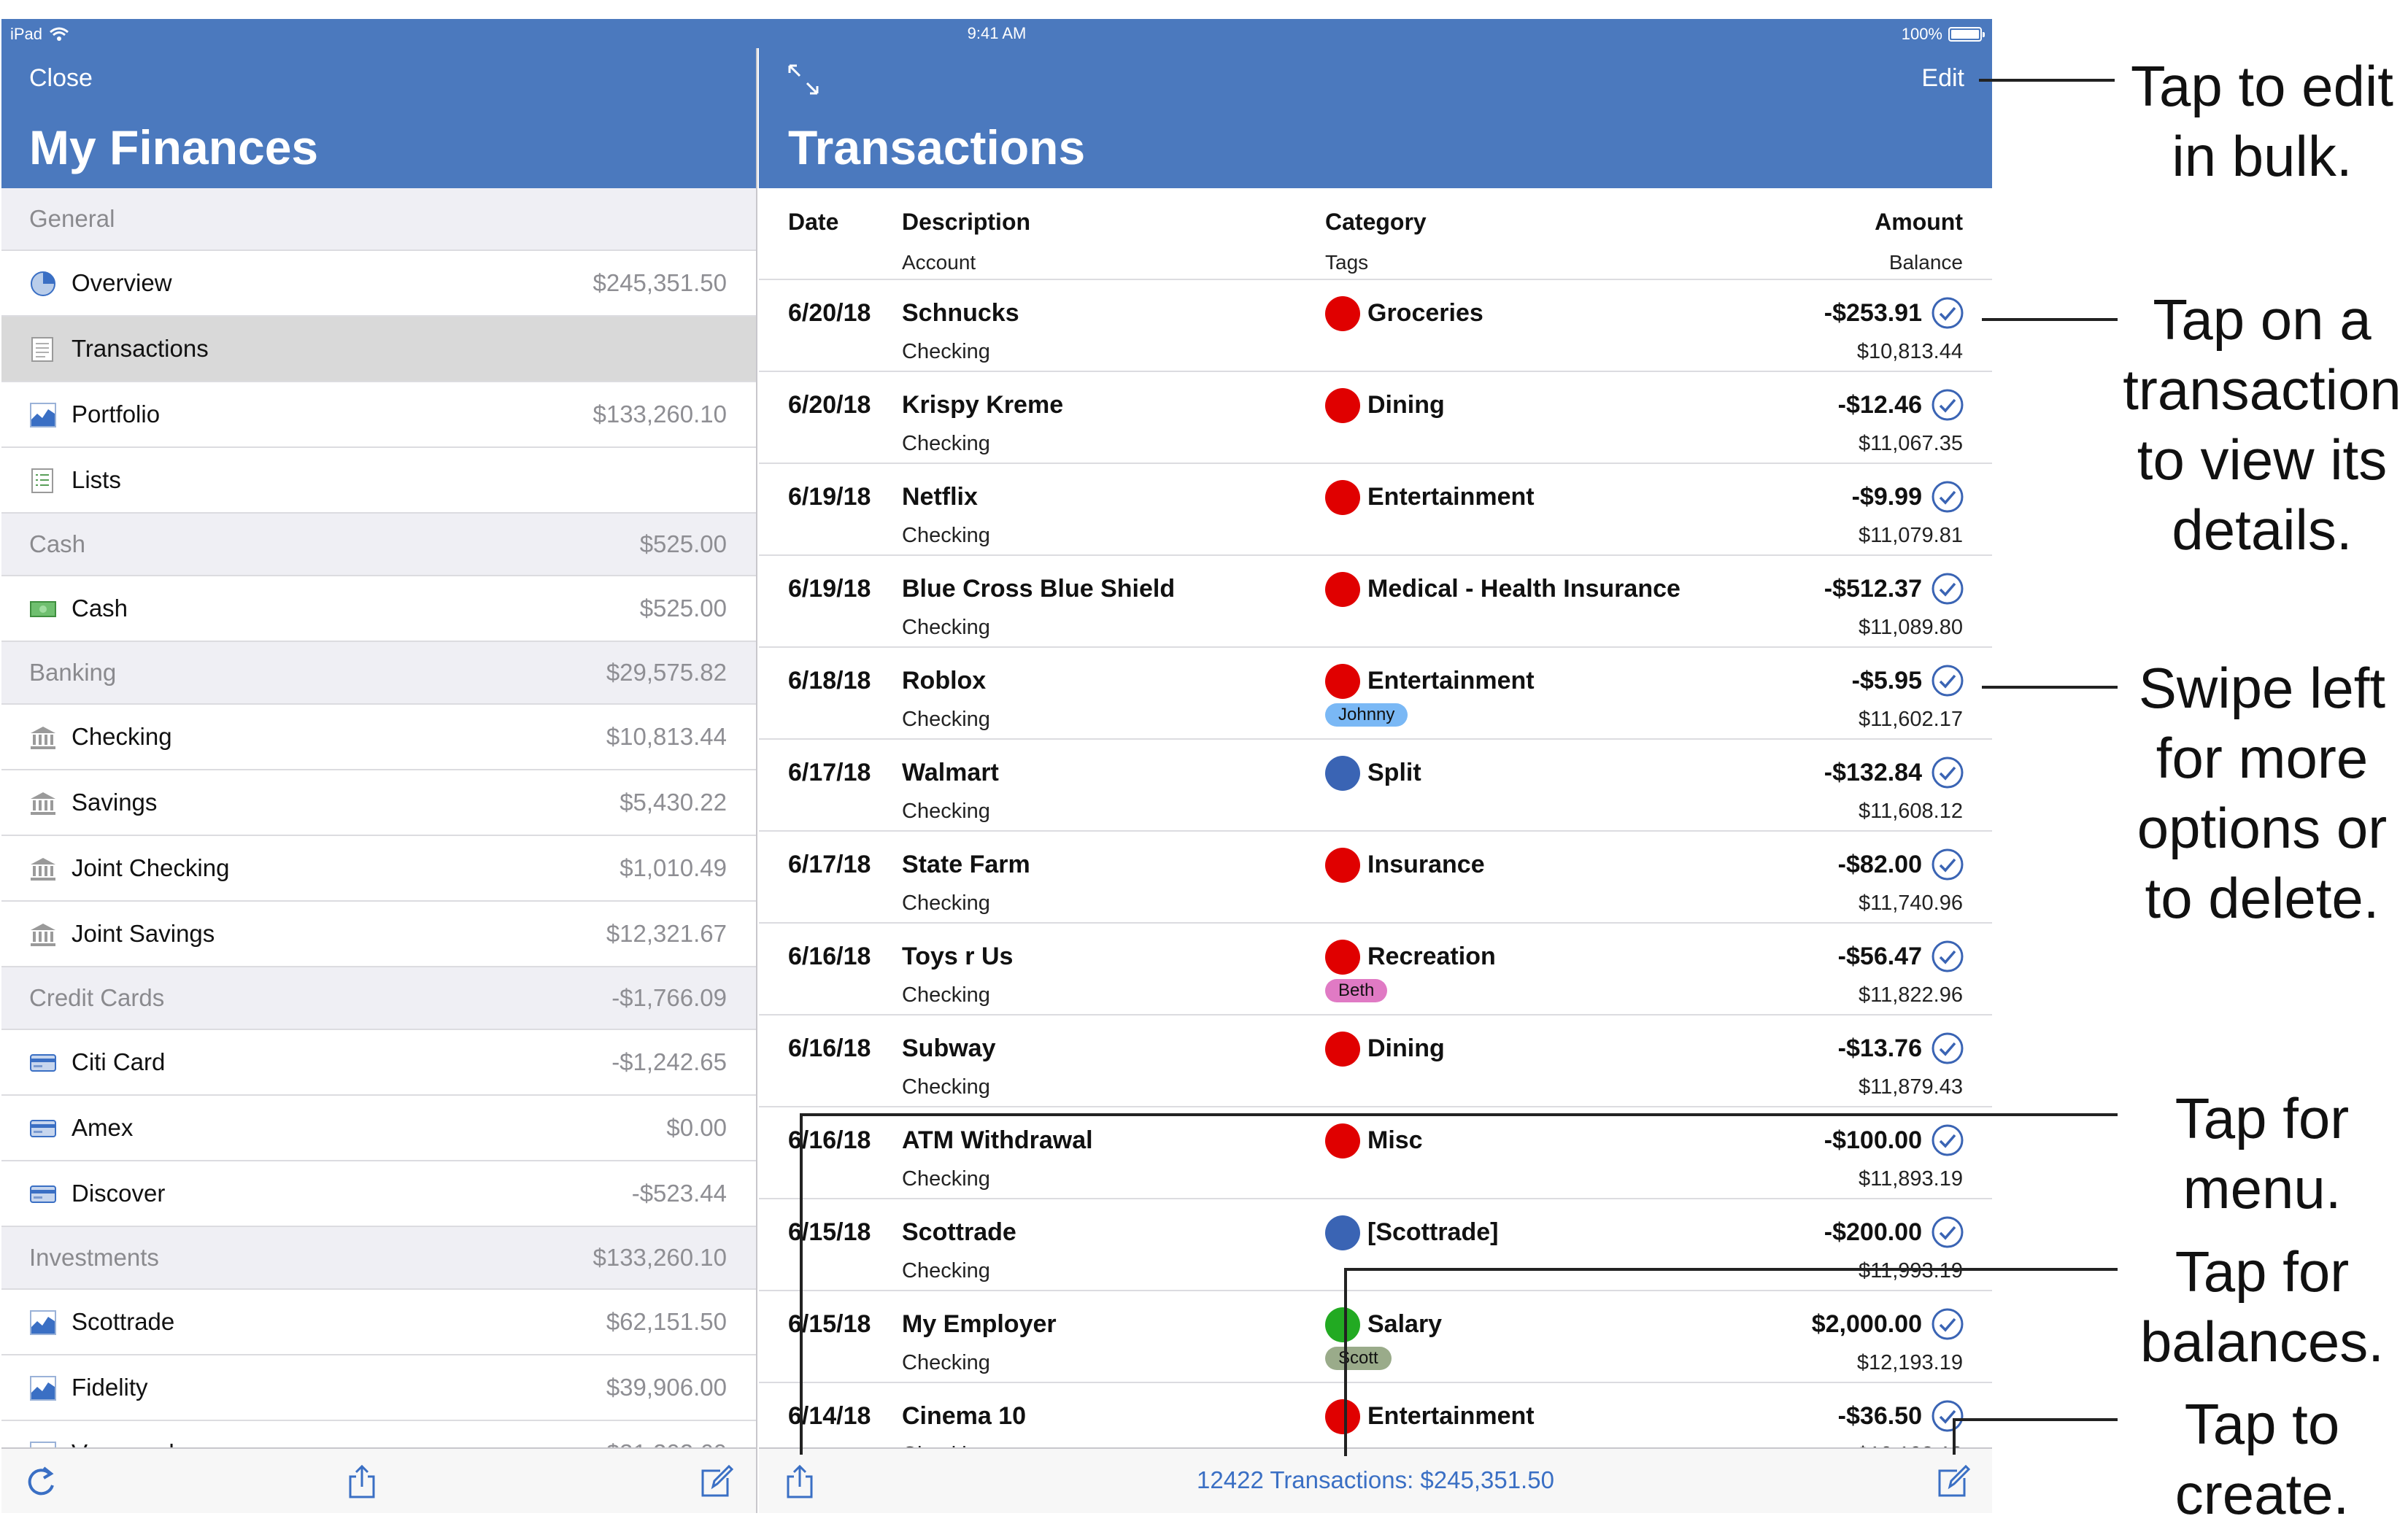  I want to click on sidebar-item-fidelity: Fidelity $39,906.00, so click(378, 1388).